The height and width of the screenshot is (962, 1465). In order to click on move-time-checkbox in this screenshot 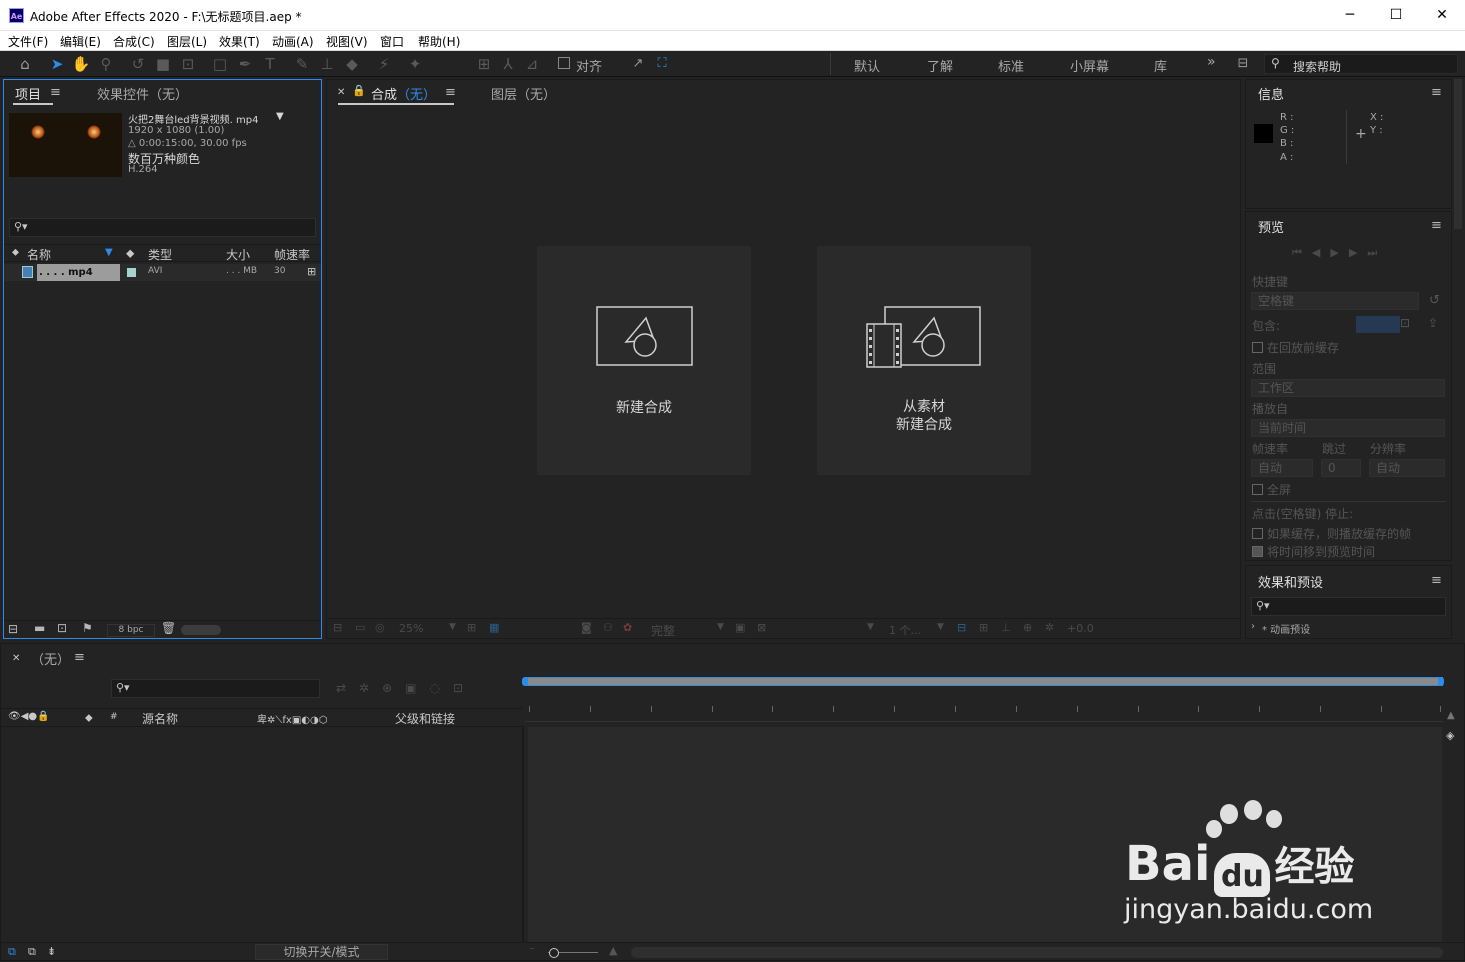, I will do `click(1257, 551)`.